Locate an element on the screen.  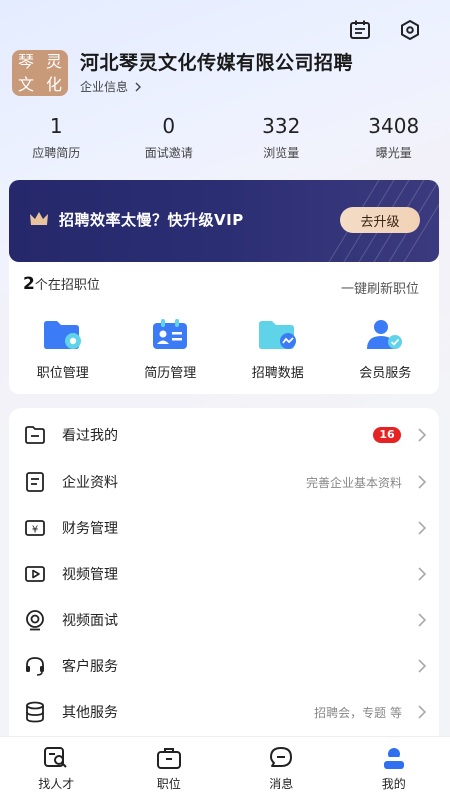
notification-badge: 16 is located at coordinates (387, 435).